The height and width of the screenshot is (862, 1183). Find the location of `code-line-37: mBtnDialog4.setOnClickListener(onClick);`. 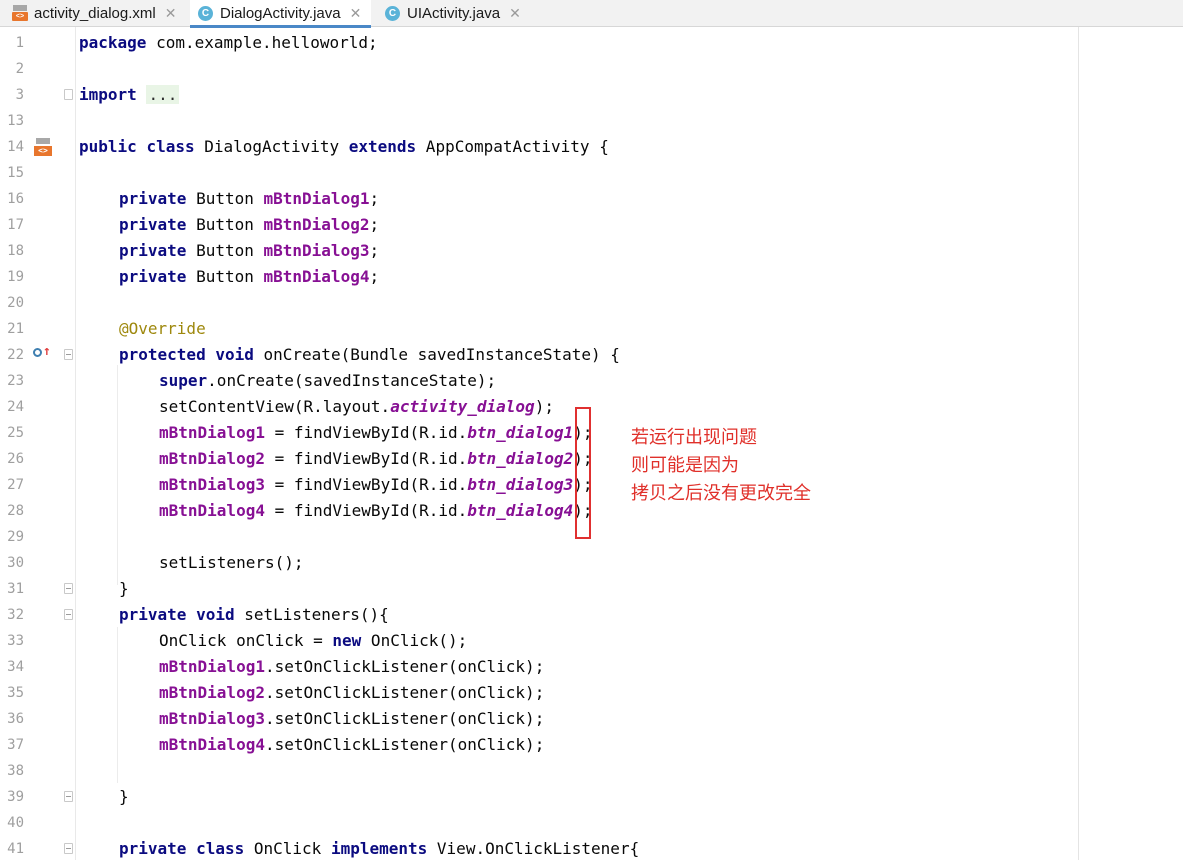

code-line-37: mBtnDialog4.setOnClickListener(onClick); is located at coordinates (352, 744).